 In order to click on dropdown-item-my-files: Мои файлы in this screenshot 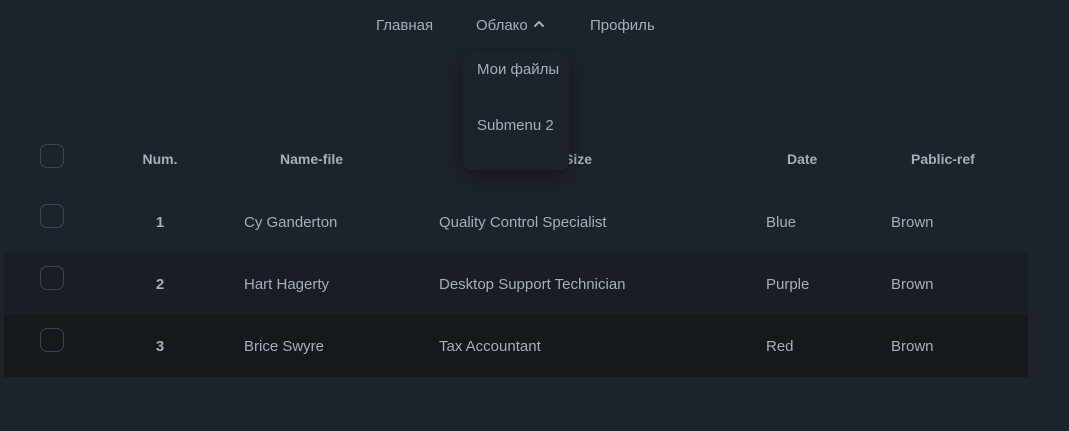, I will do `click(519, 70)`.